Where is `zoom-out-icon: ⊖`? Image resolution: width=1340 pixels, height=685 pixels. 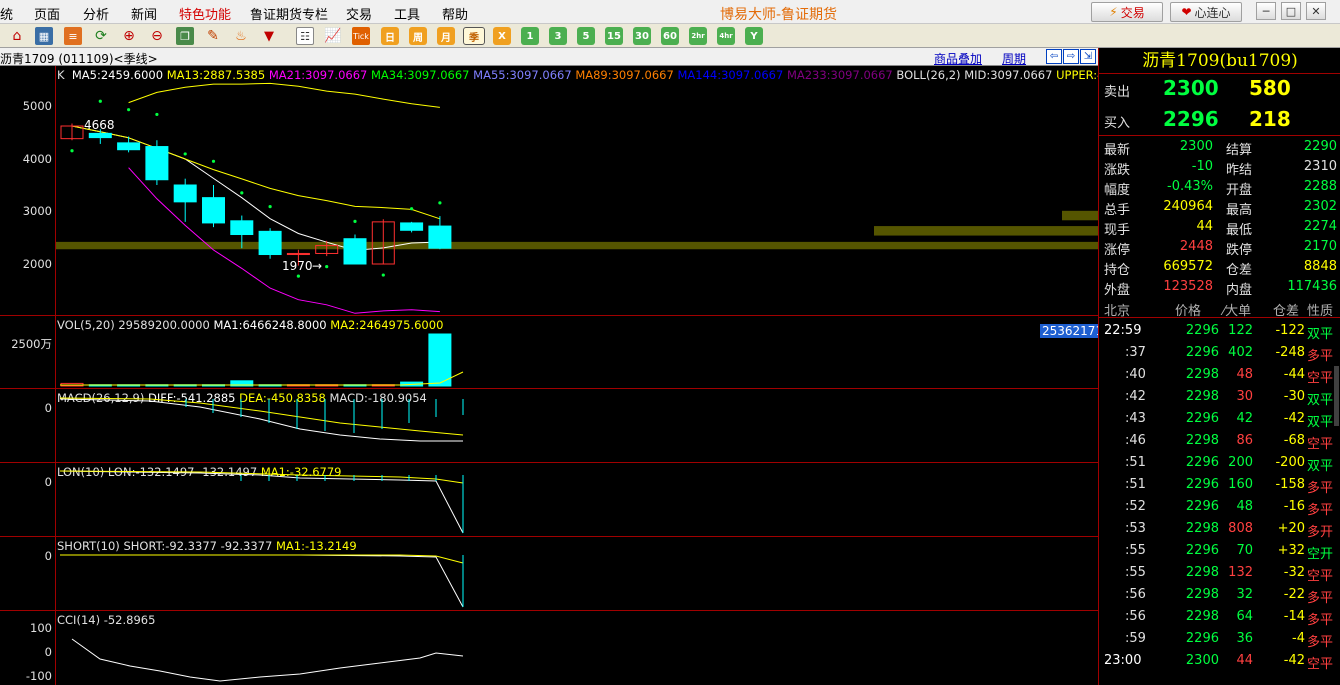
zoom-out-icon: ⊖ is located at coordinates (157, 36).